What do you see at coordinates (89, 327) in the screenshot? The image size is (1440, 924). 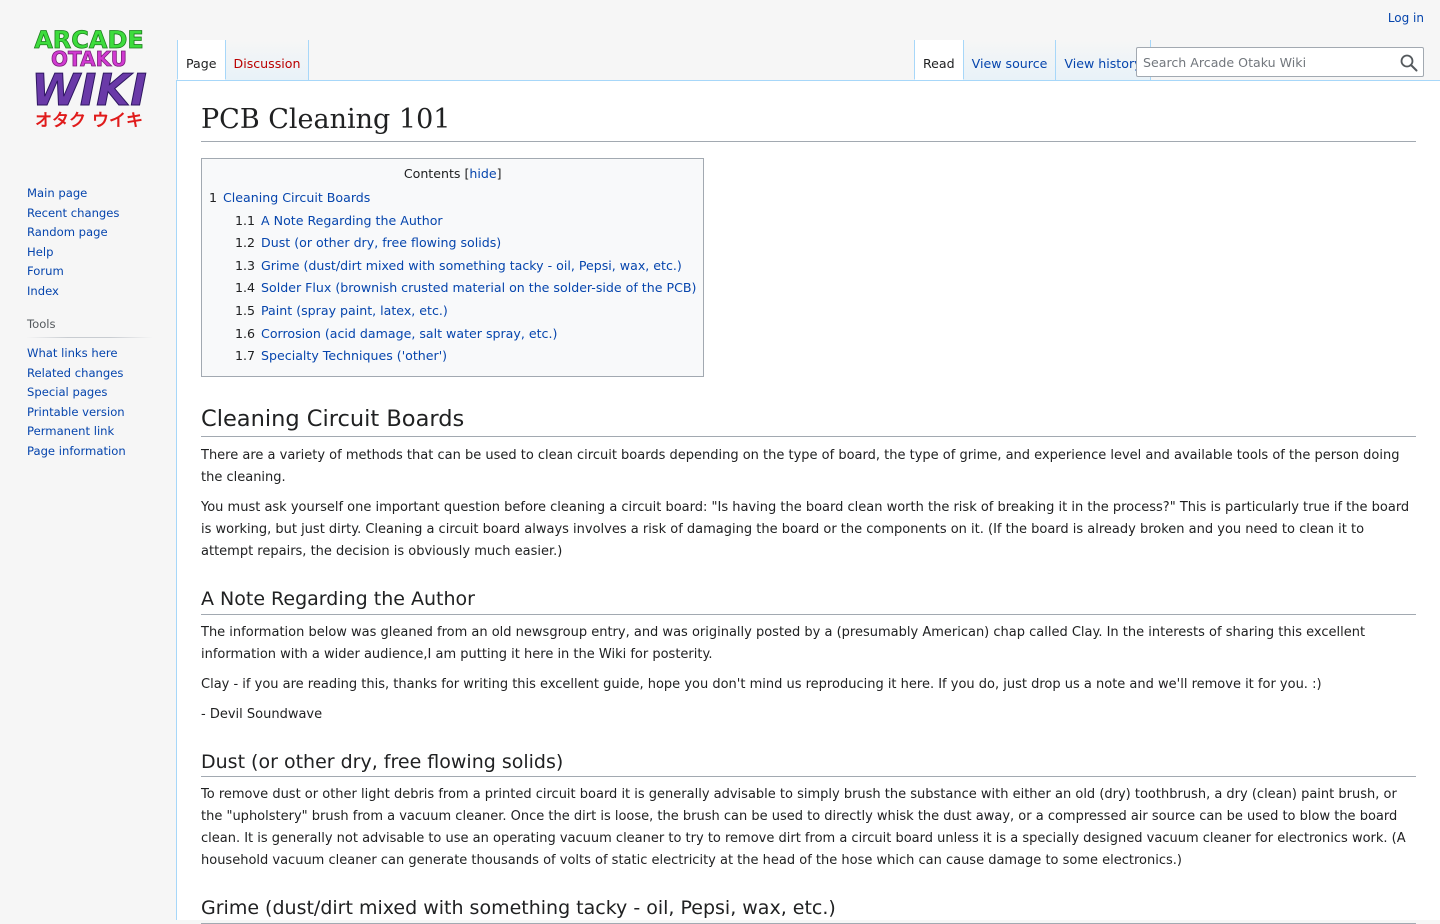 I see `tools-heading: Tools` at bounding box center [89, 327].